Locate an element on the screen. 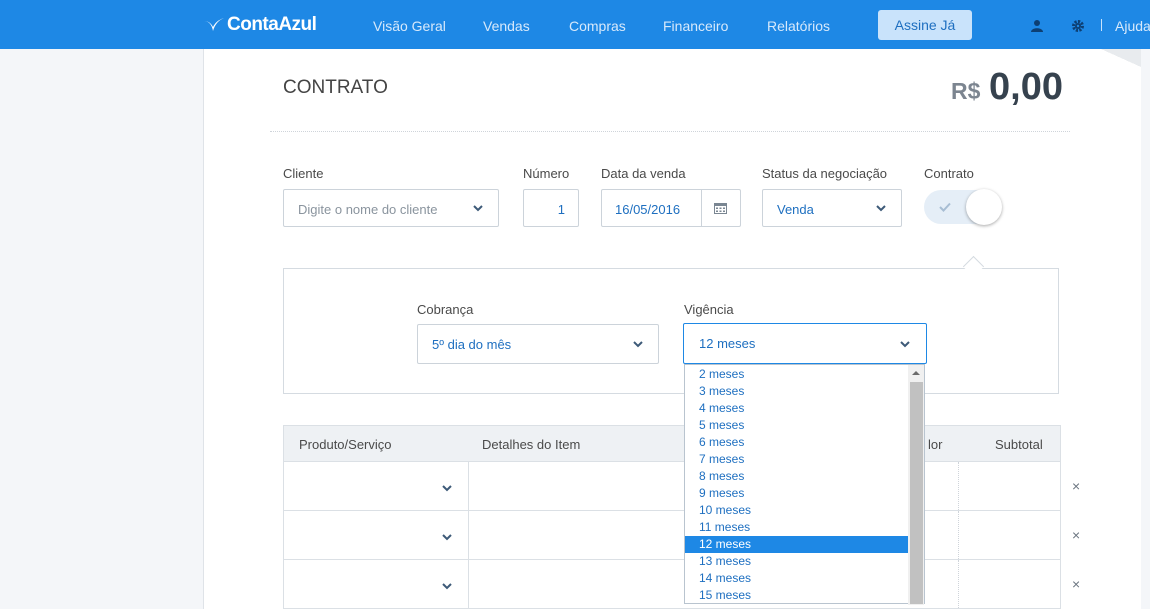 This screenshot has width=1150, height=609. dropdown-option: 5 meses is located at coordinates (797, 425).